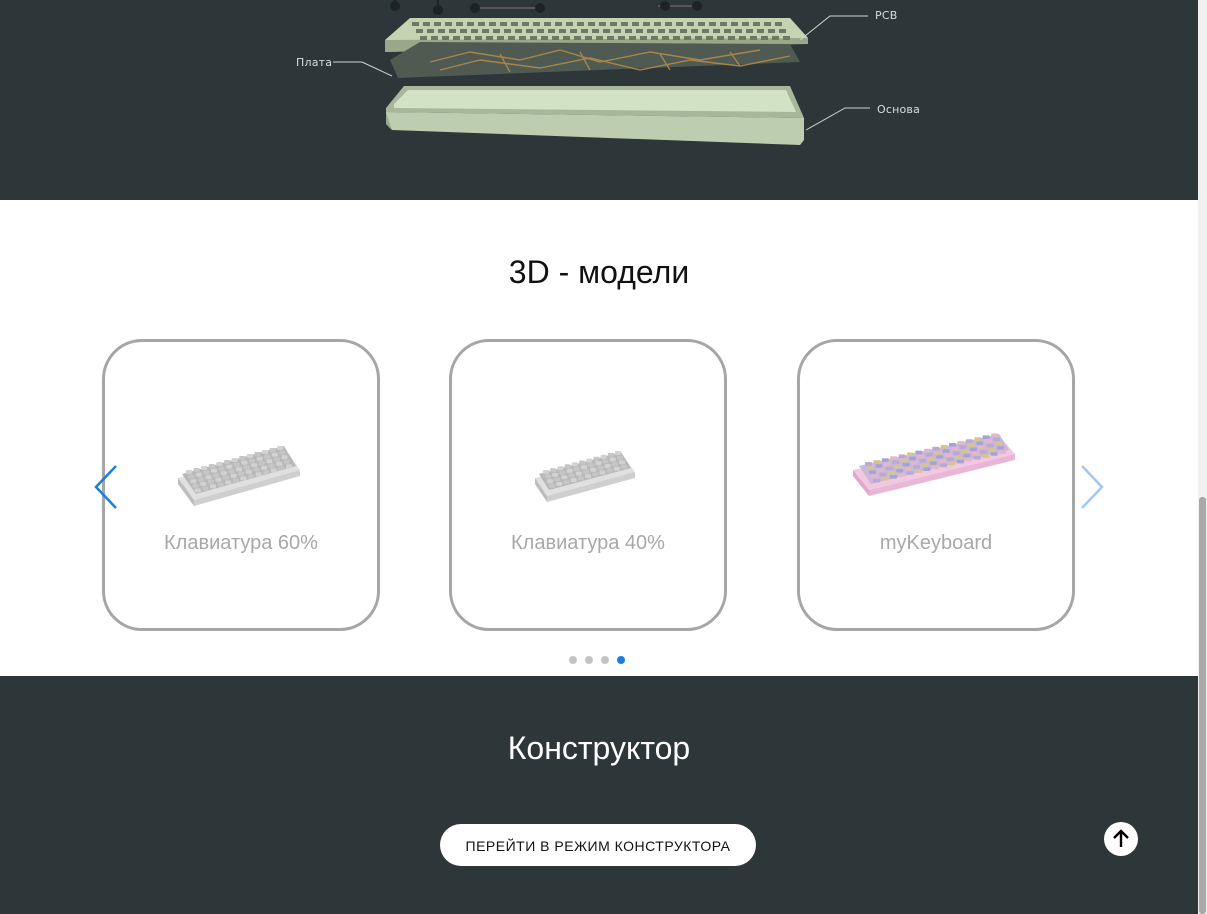 The height and width of the screenshot is (914, 1207). Describe the element at coordinates (314, 62) in the screenshot. I see `plate-label: Плата` at that location.